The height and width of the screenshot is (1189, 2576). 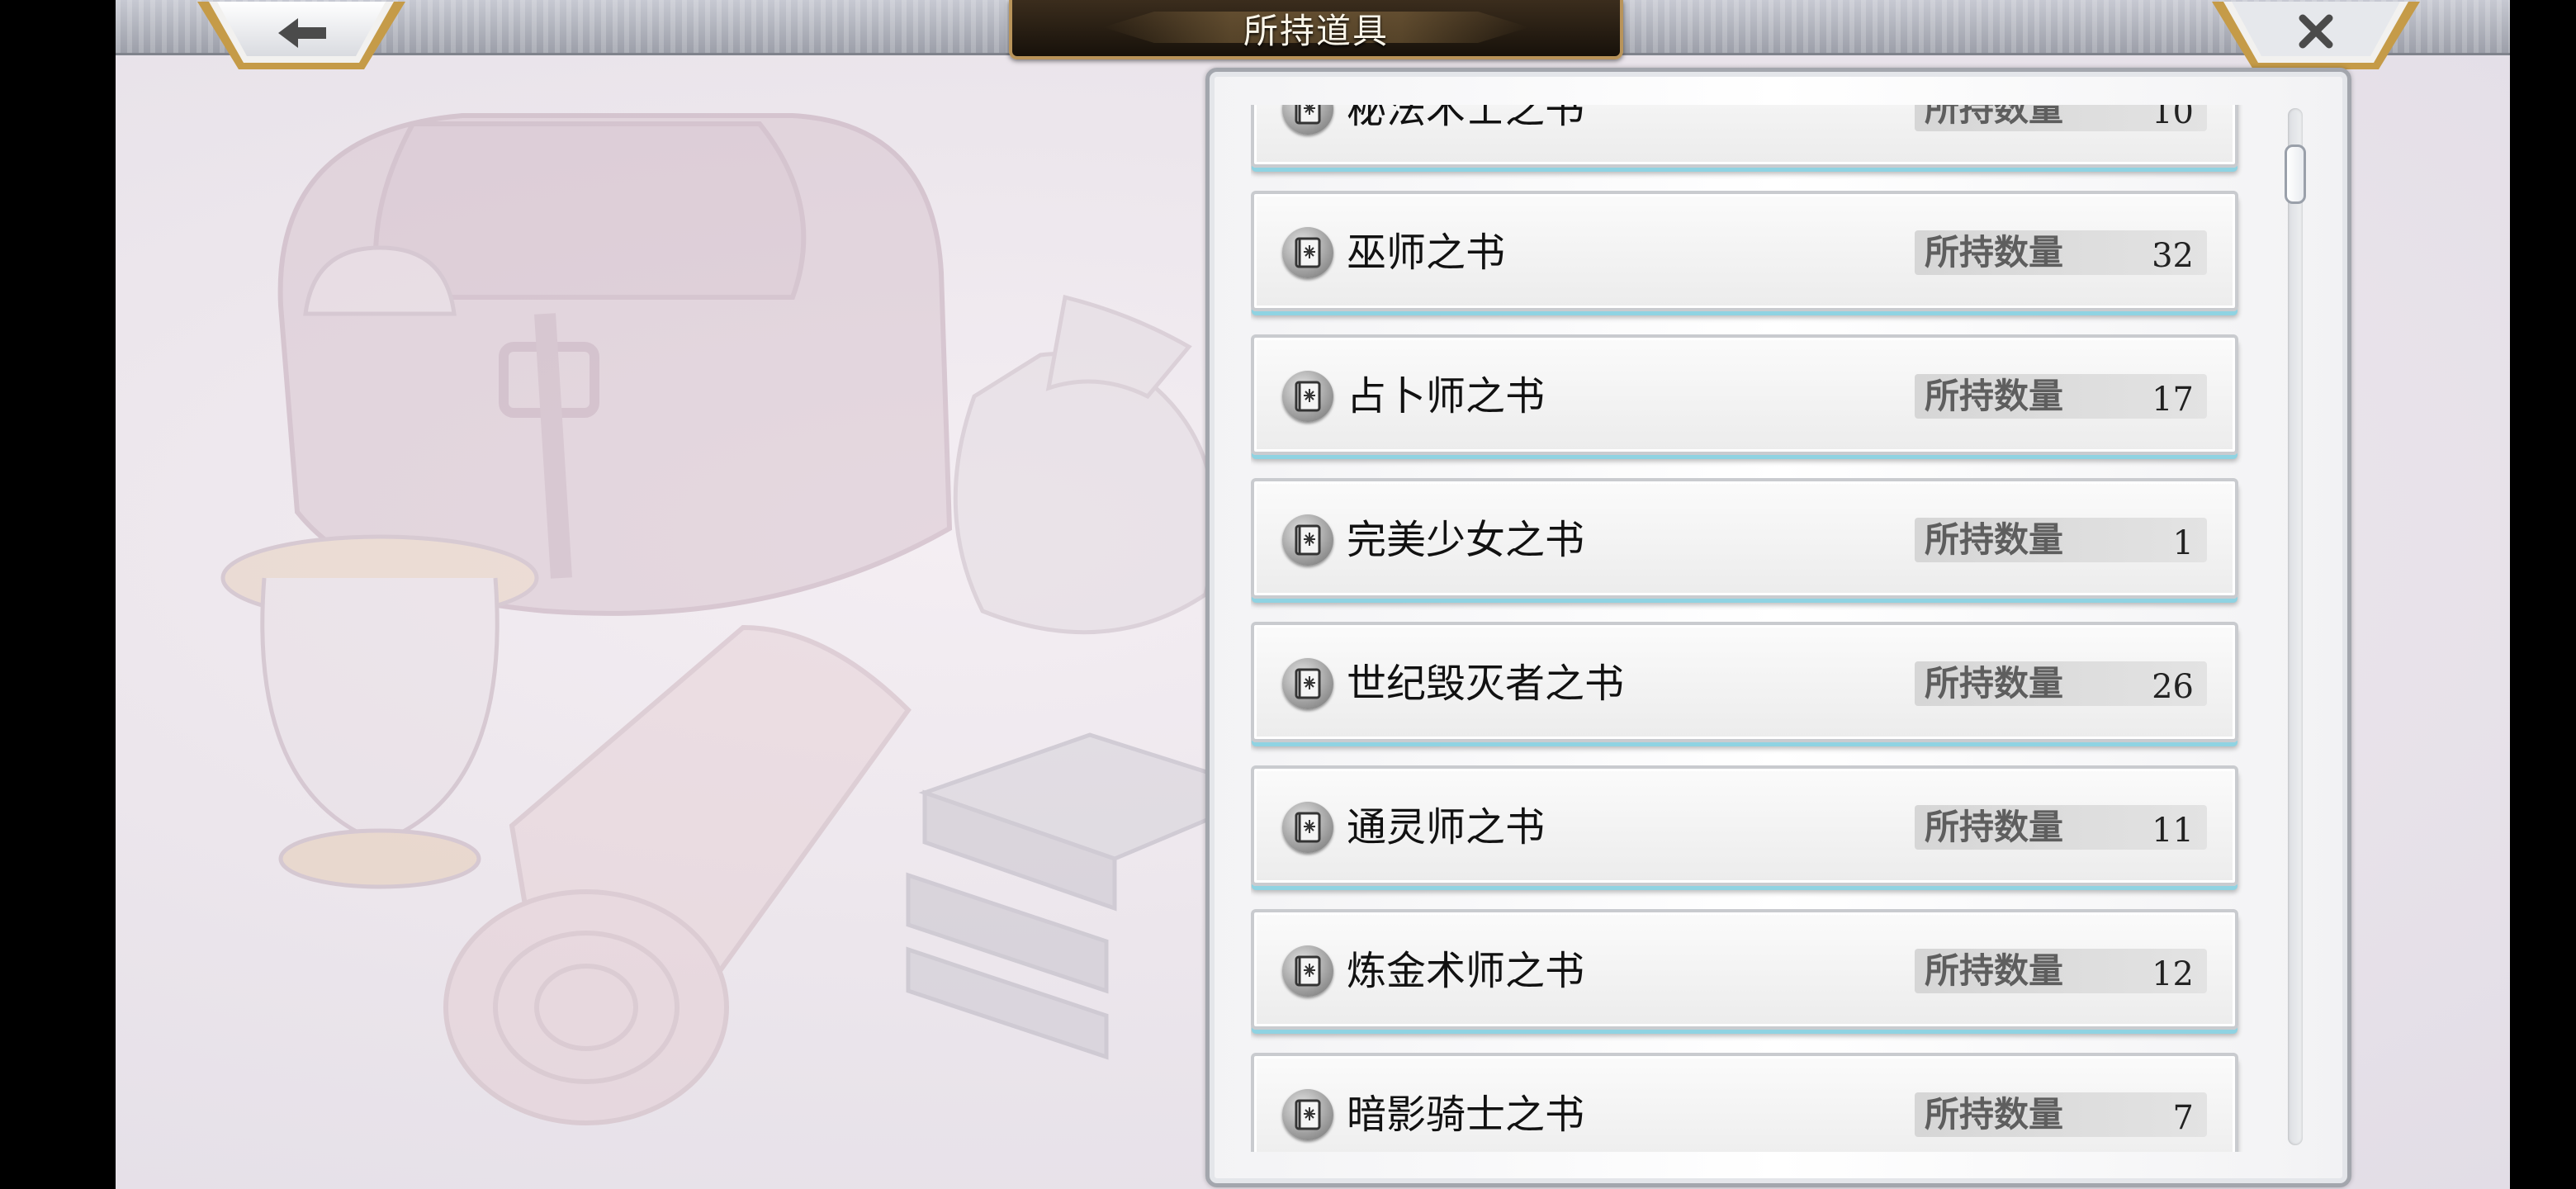 What do you see at coordinates (2295, 626) in the screenshot?
I see `scrollbar-track` at bounding box center [2295, 626].